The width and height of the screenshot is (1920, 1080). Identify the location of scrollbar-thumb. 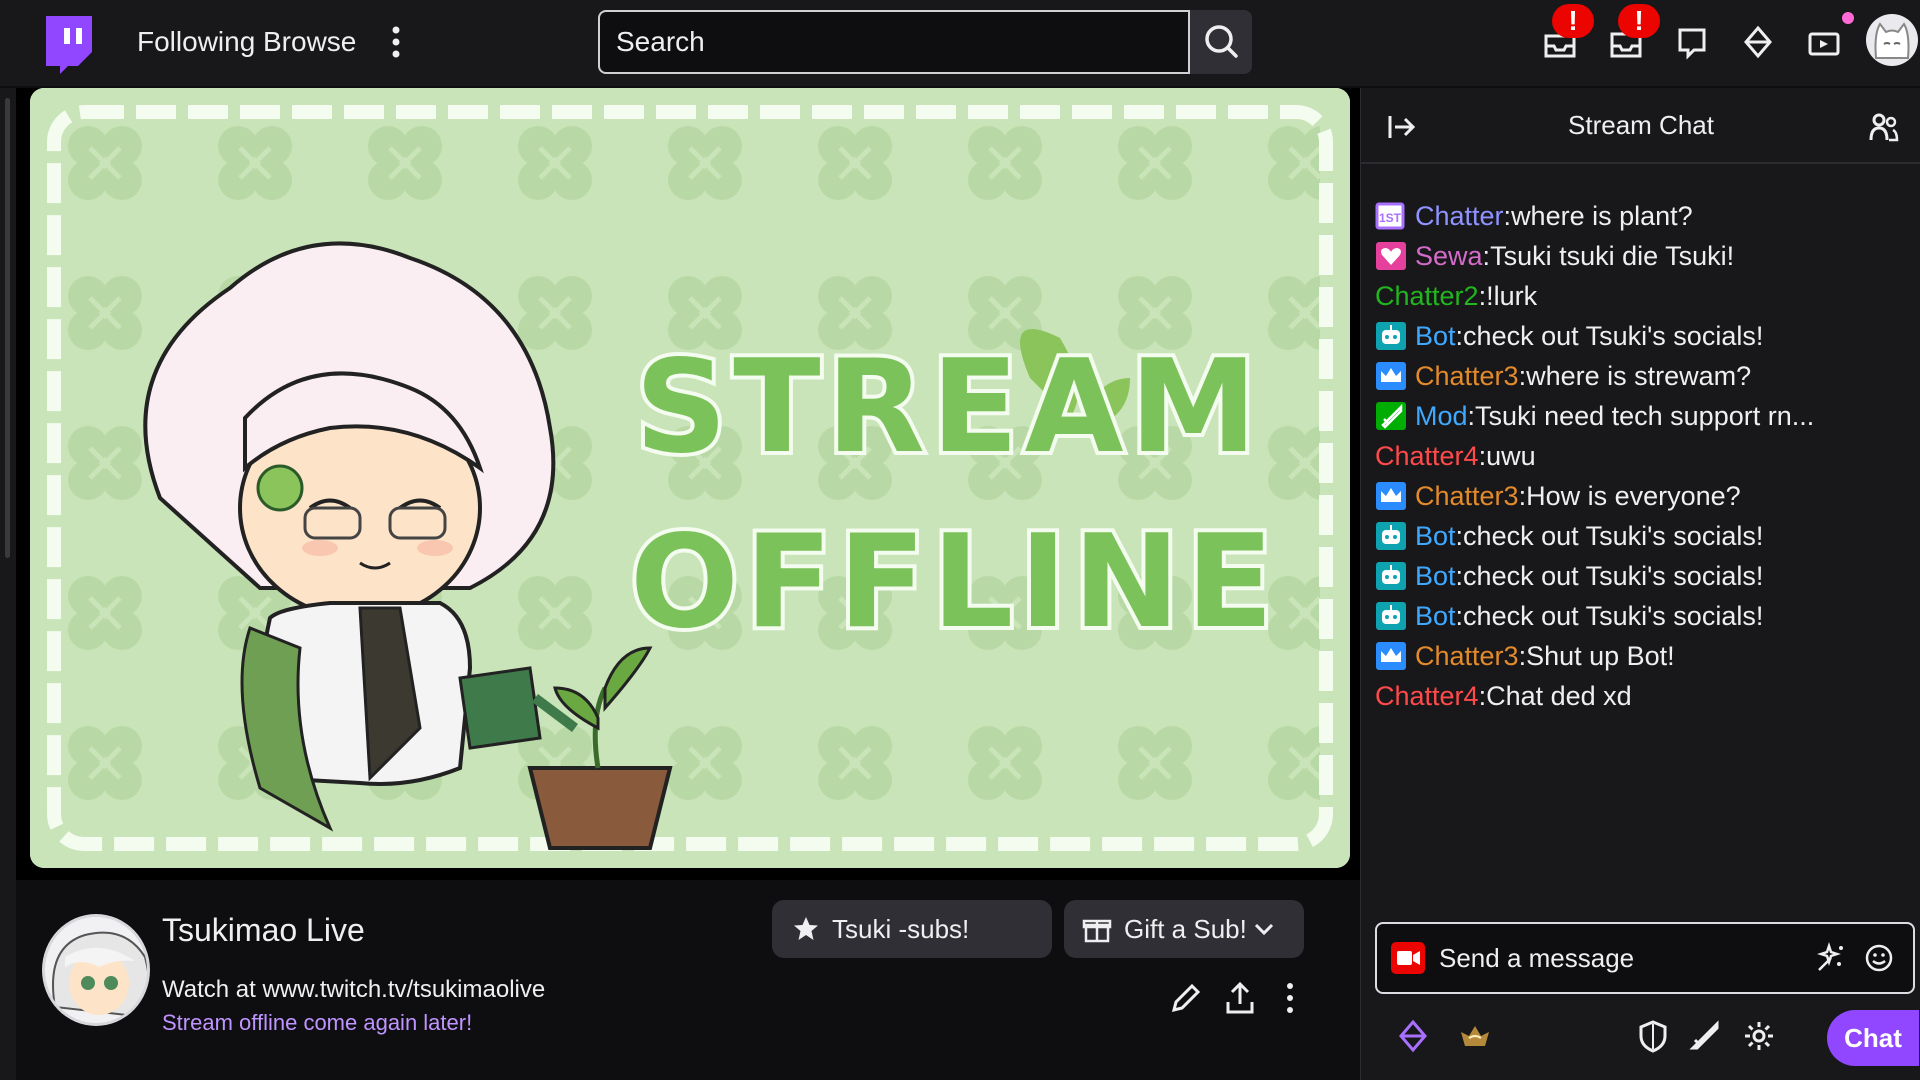
(7, 328).